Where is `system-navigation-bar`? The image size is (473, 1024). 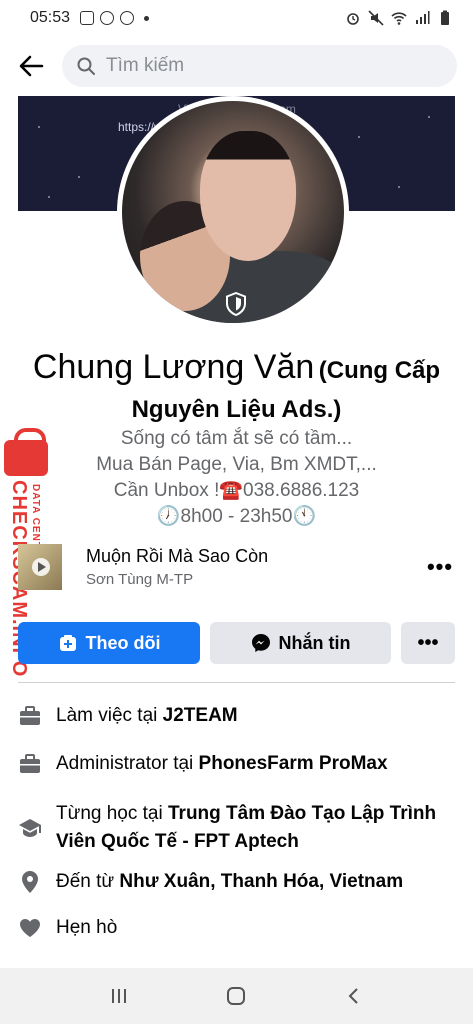
system-navigation-bar is located at coordinates (236, 996).